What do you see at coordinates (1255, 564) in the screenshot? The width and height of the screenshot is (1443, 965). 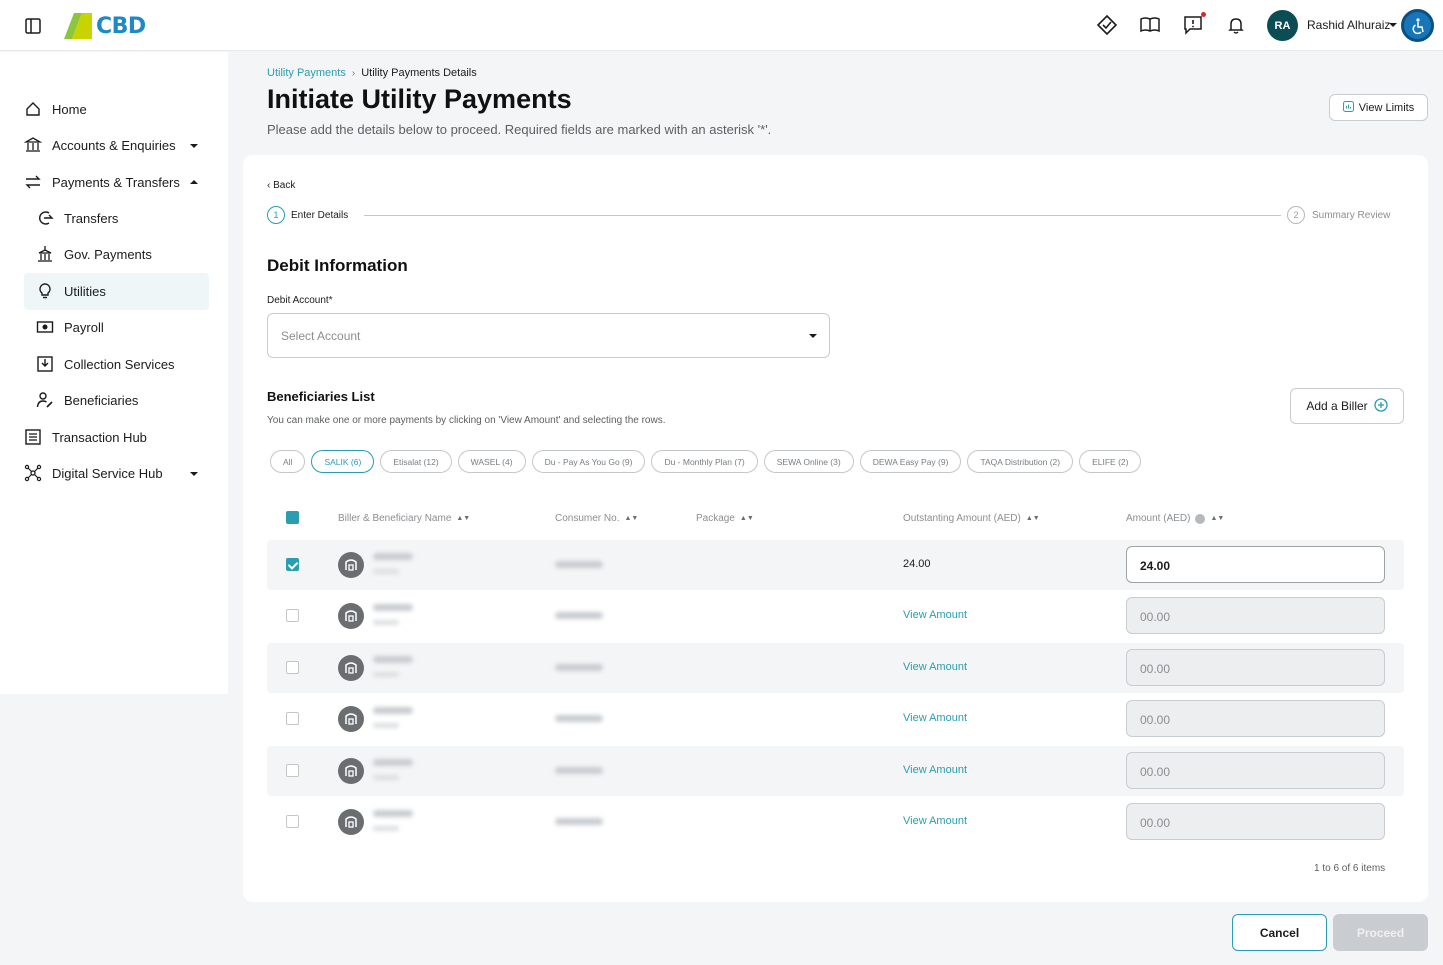 I see `amount-input: 24.00` at bounding box center [1255, 564].